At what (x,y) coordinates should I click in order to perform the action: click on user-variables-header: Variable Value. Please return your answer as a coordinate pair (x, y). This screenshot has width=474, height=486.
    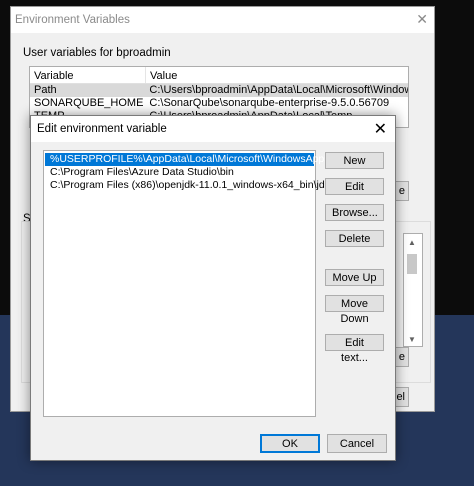
    Looking at the image, I should click on (219, 75).